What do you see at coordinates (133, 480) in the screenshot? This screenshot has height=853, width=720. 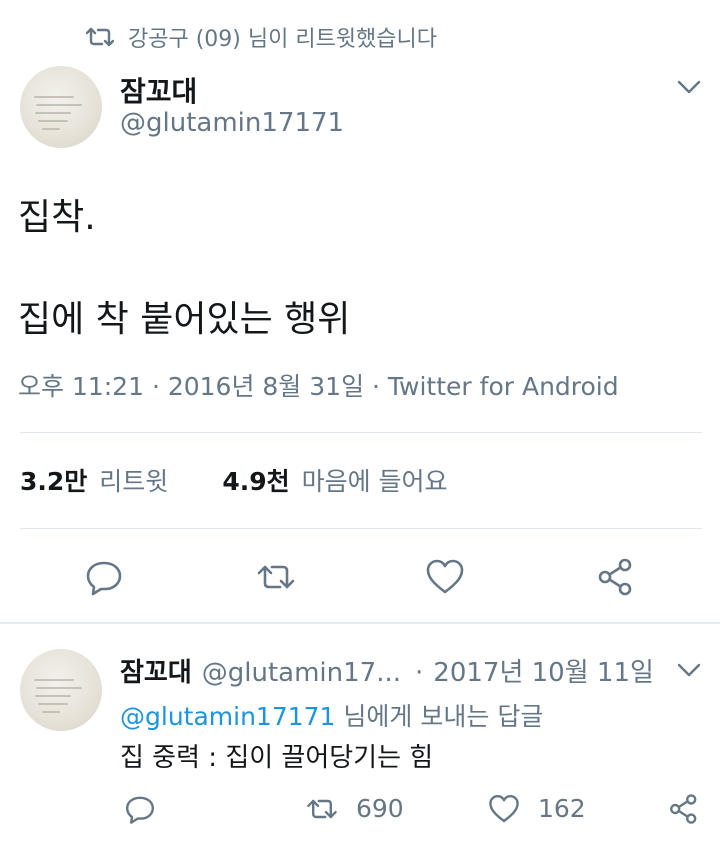 I see `retweet-label: 리트윗` at bounding box center [133, 480].